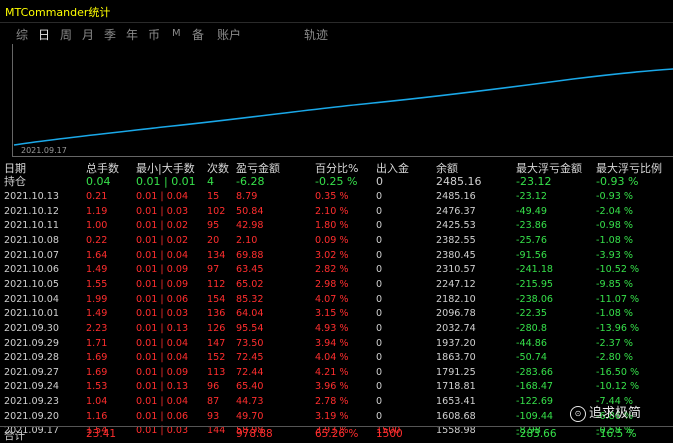 The width and height of the screenshot is (673, 443). I want to click on cell-pnl: 72.44, so click(250, 372).